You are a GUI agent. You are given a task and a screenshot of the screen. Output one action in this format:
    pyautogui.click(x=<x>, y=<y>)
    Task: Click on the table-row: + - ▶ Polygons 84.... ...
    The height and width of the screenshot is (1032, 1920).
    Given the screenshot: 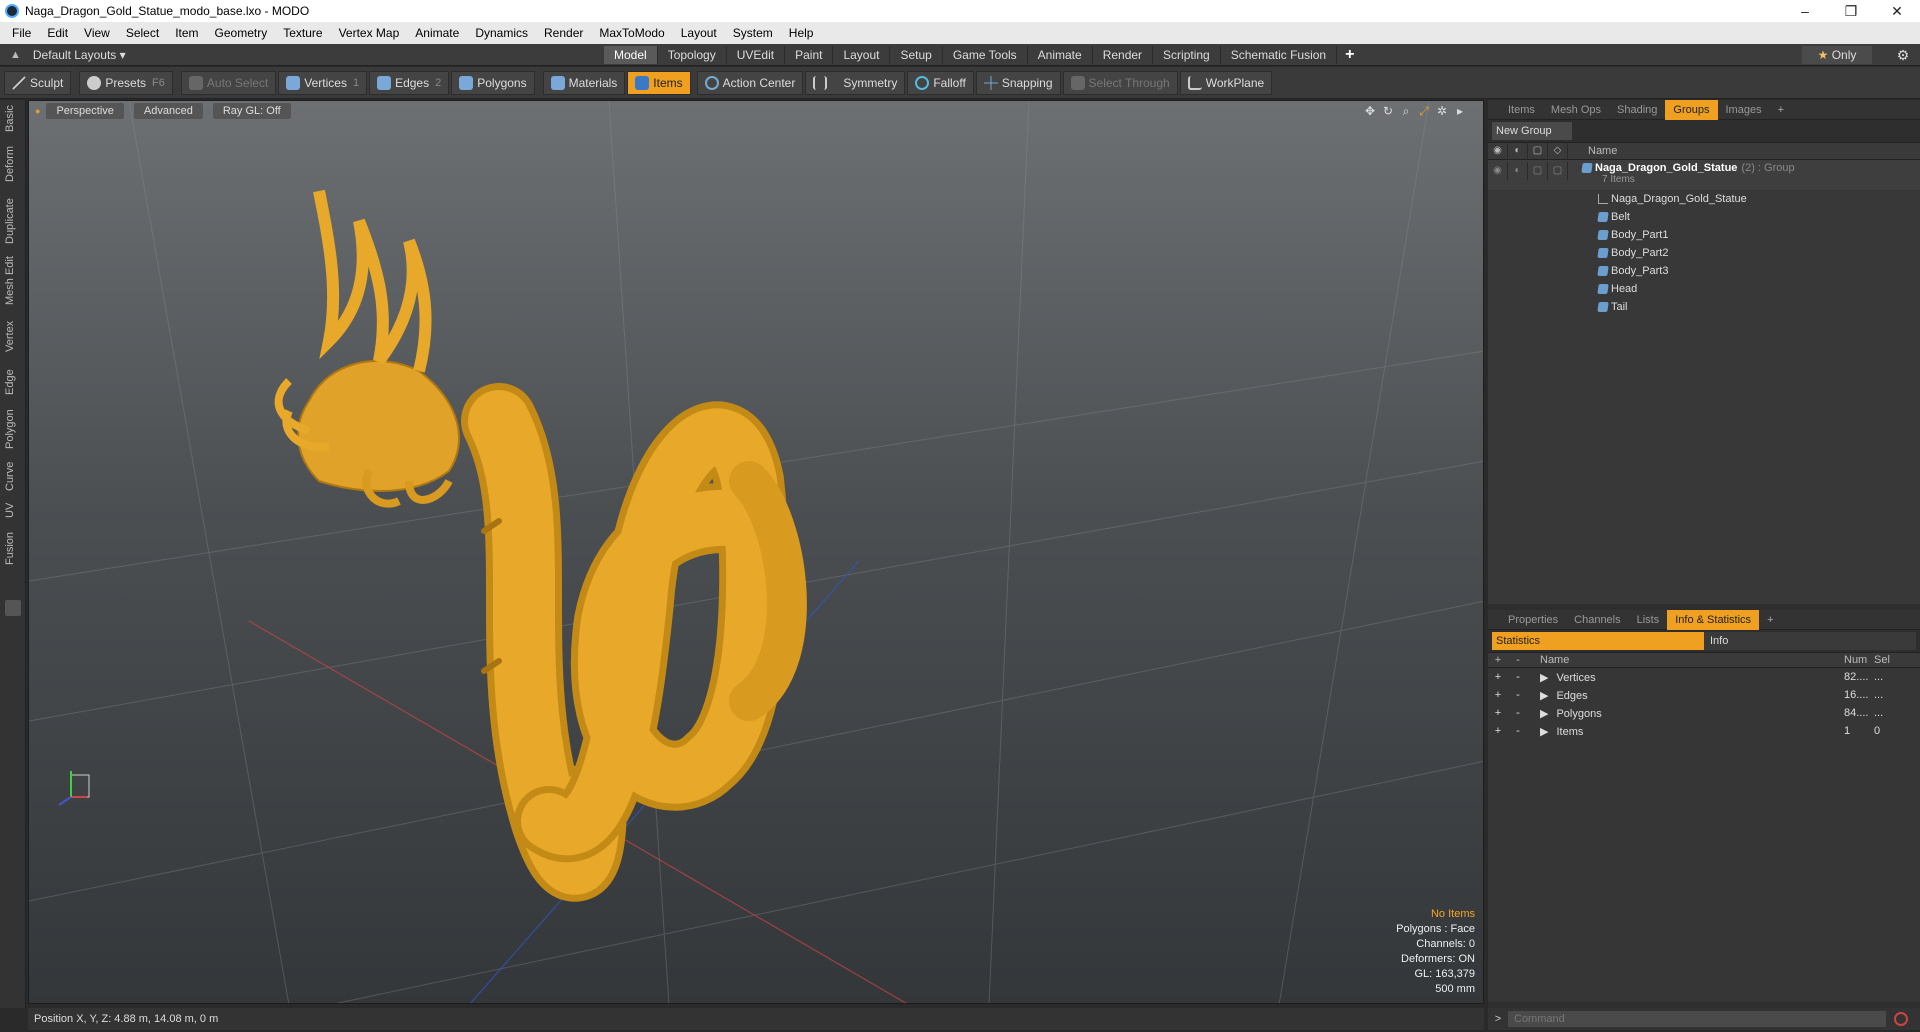 What is the action you would take?
    pyautogui.click(x=1704, y=713)
    